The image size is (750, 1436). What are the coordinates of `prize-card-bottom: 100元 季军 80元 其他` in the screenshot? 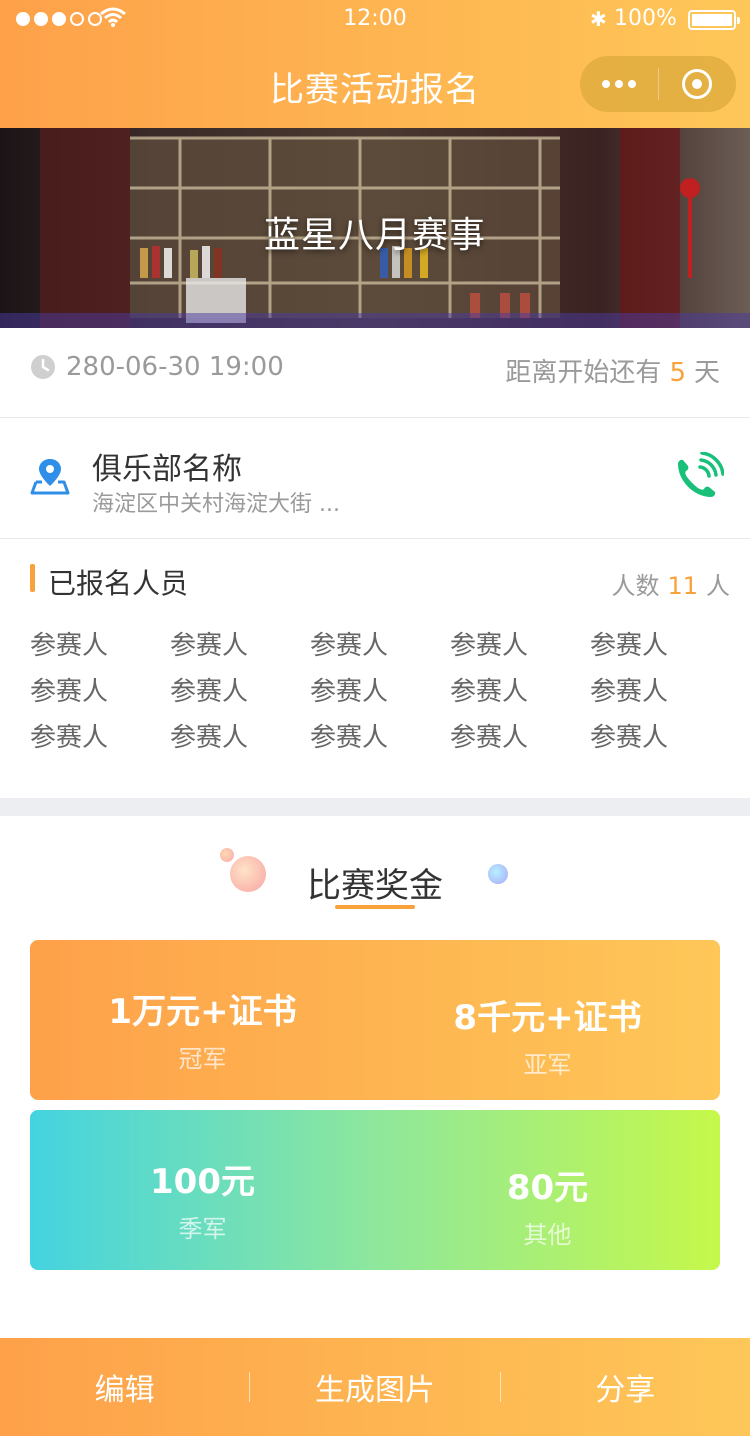 It's located at (375, 1190).